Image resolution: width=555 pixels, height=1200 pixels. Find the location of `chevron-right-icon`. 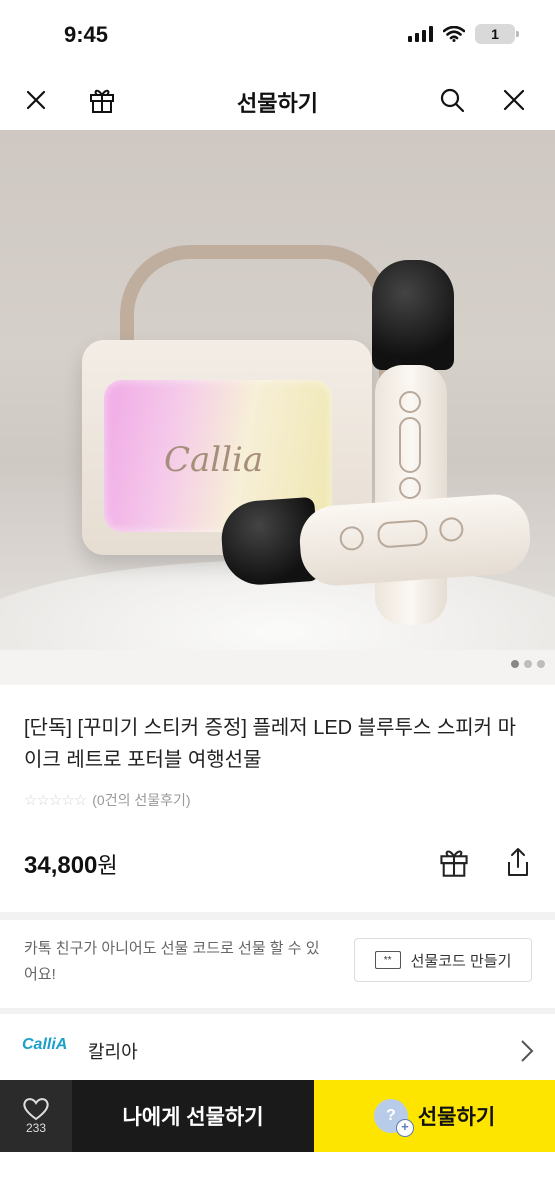

chevron-right-icon is located at coordinates (527, 1051).